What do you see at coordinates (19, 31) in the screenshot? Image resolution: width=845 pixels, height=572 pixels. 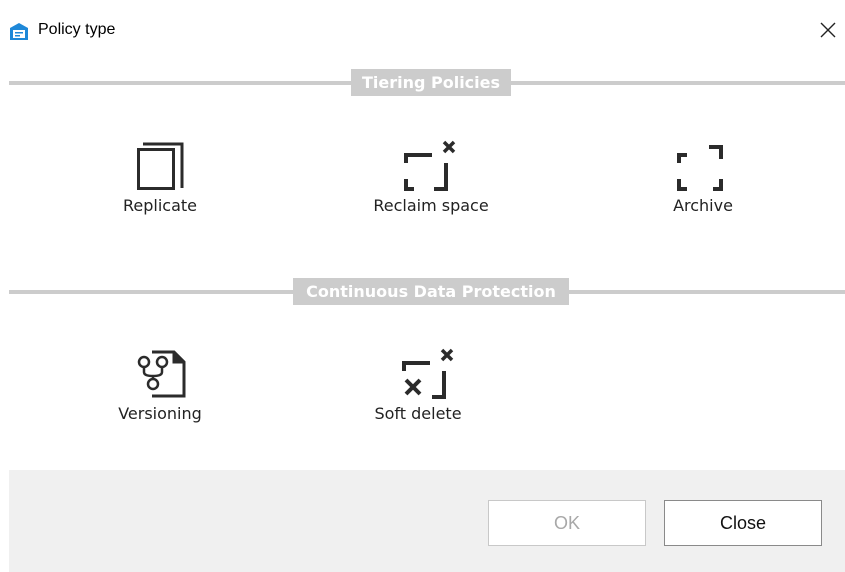 I see `policy-app-icon` at bounding box center [19, 31].